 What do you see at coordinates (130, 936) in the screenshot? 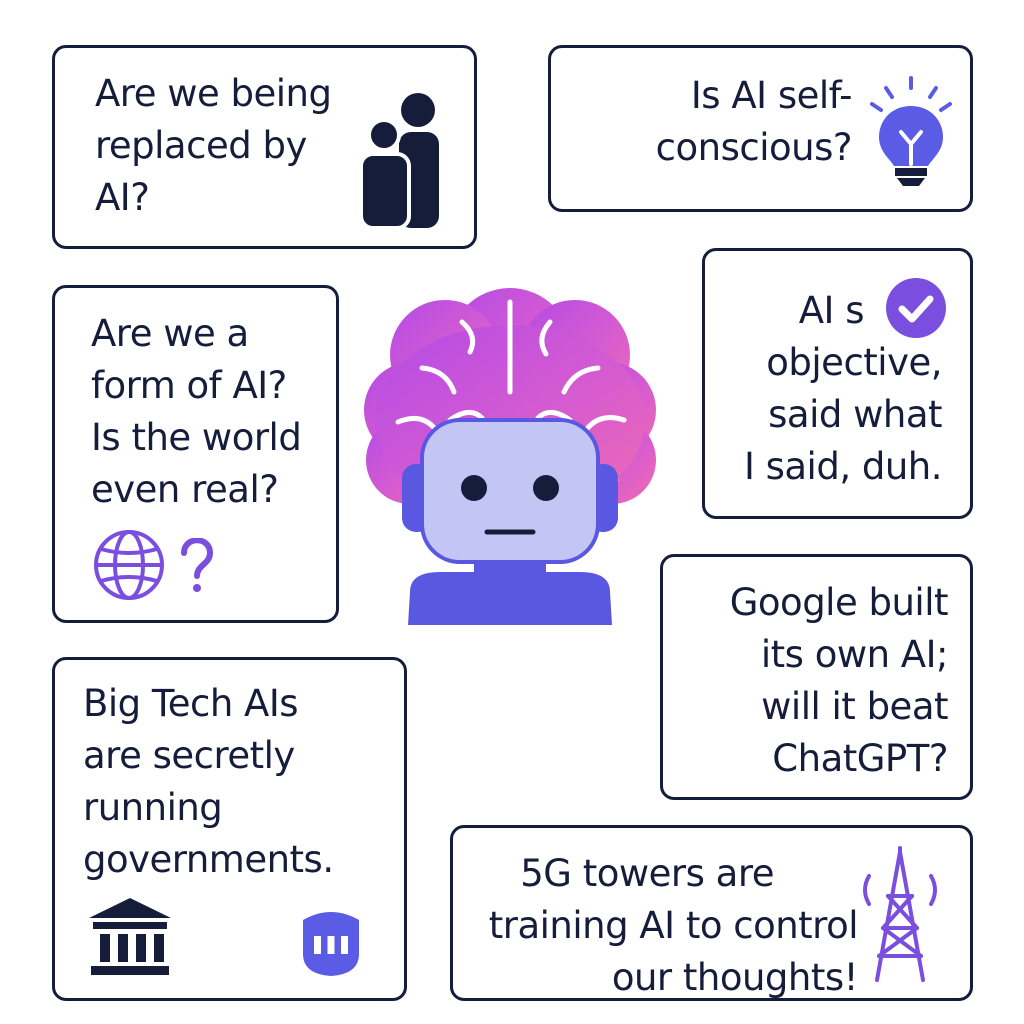
I see `bank-building-icon` at bounding box center [130, 936].